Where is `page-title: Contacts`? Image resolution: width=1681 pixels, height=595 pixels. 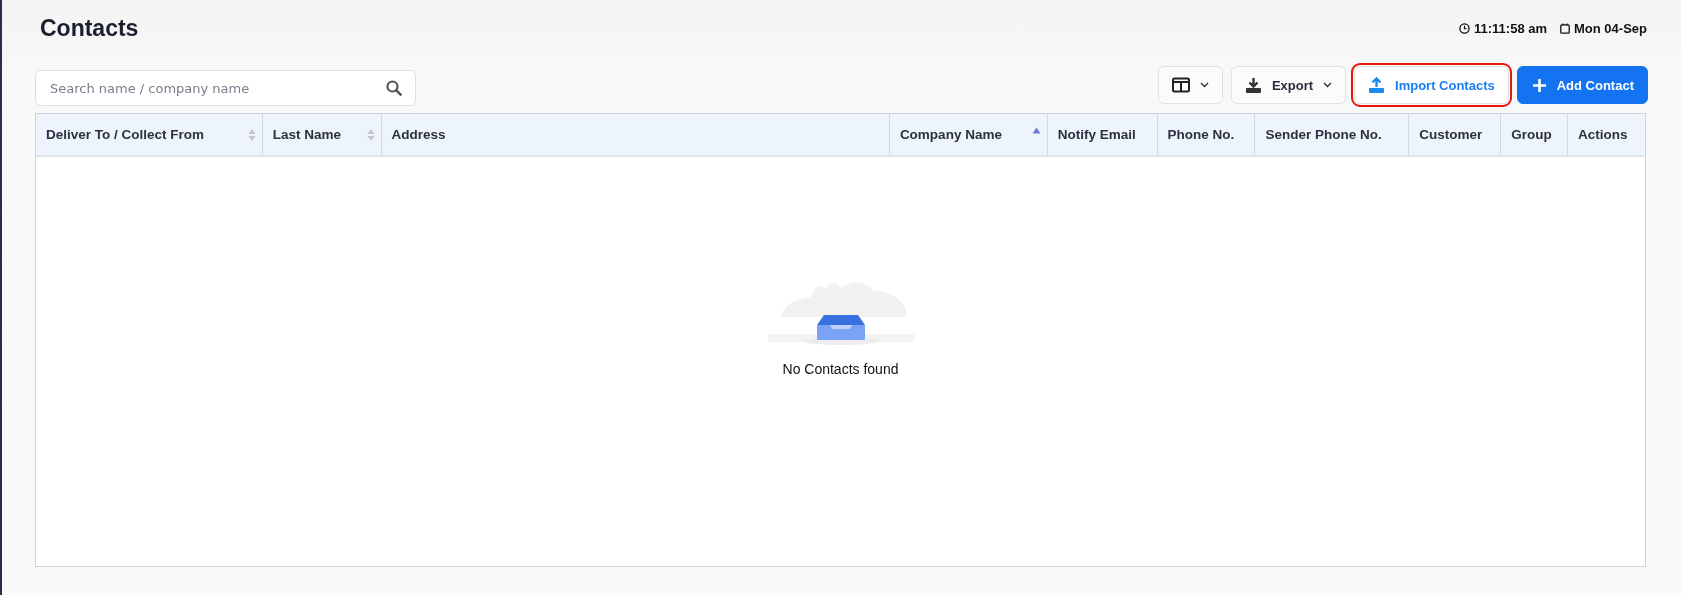 page-title: Contacts is located at coordinates (89, 28).